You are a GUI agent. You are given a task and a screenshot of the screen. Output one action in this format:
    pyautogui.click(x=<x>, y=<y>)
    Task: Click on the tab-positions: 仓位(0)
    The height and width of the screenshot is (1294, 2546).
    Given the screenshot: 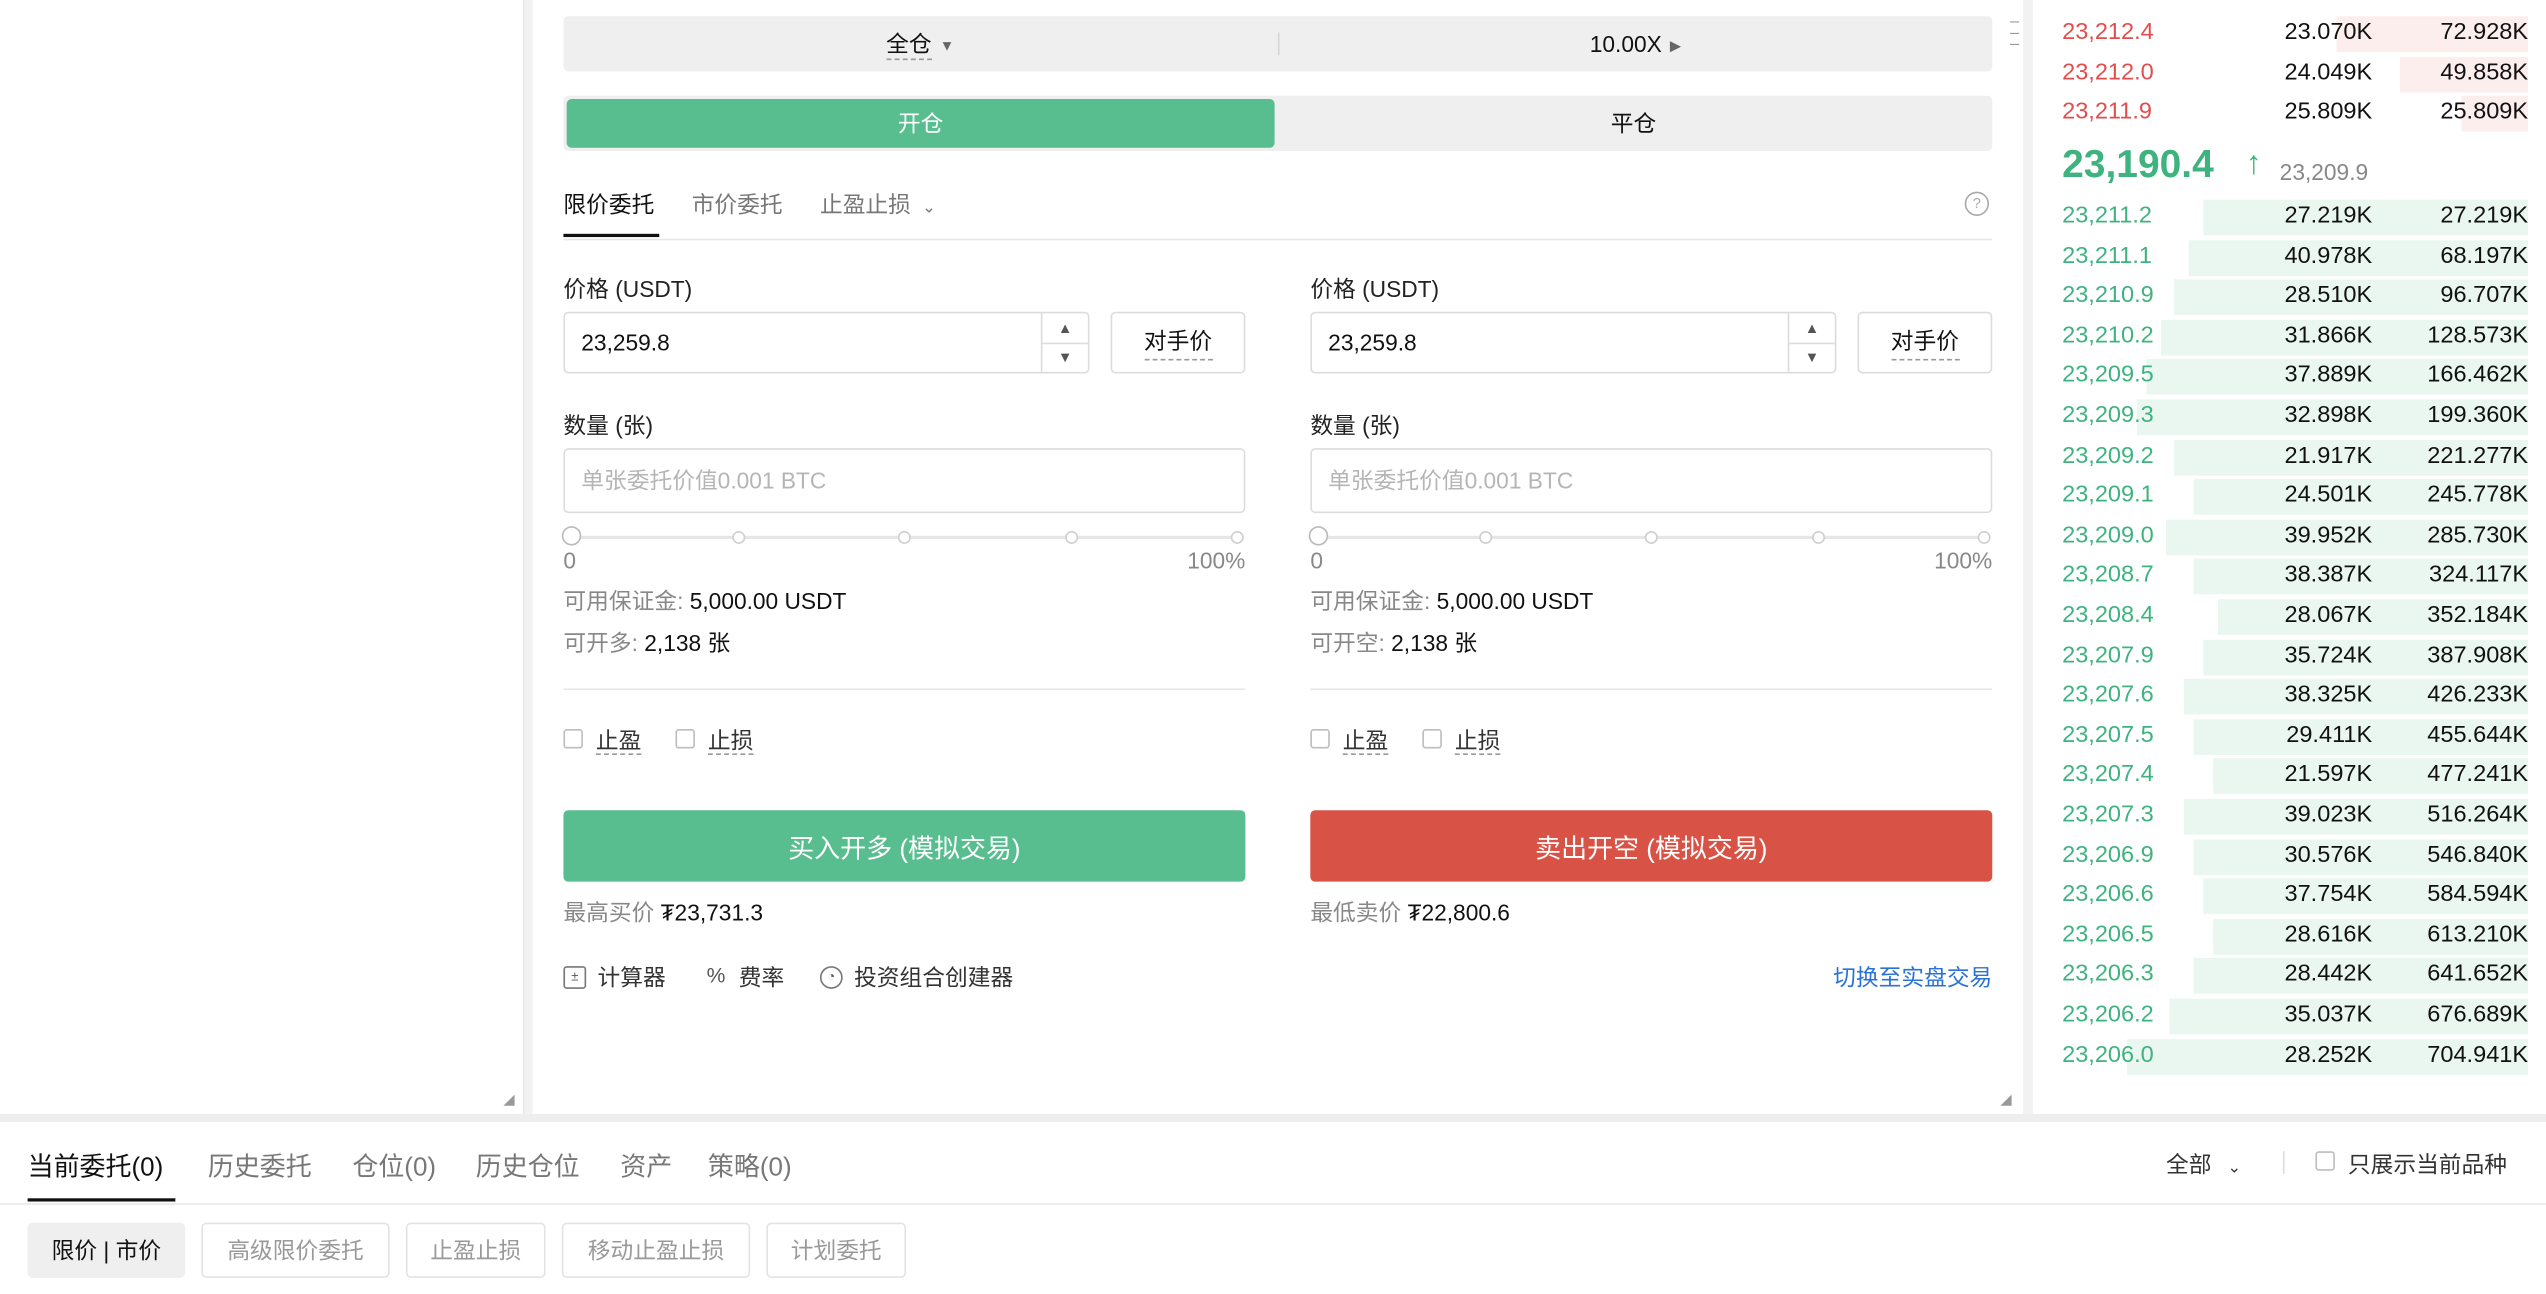 What is the action you would take?
    pyautogui.click(x=394, y=1164)
    